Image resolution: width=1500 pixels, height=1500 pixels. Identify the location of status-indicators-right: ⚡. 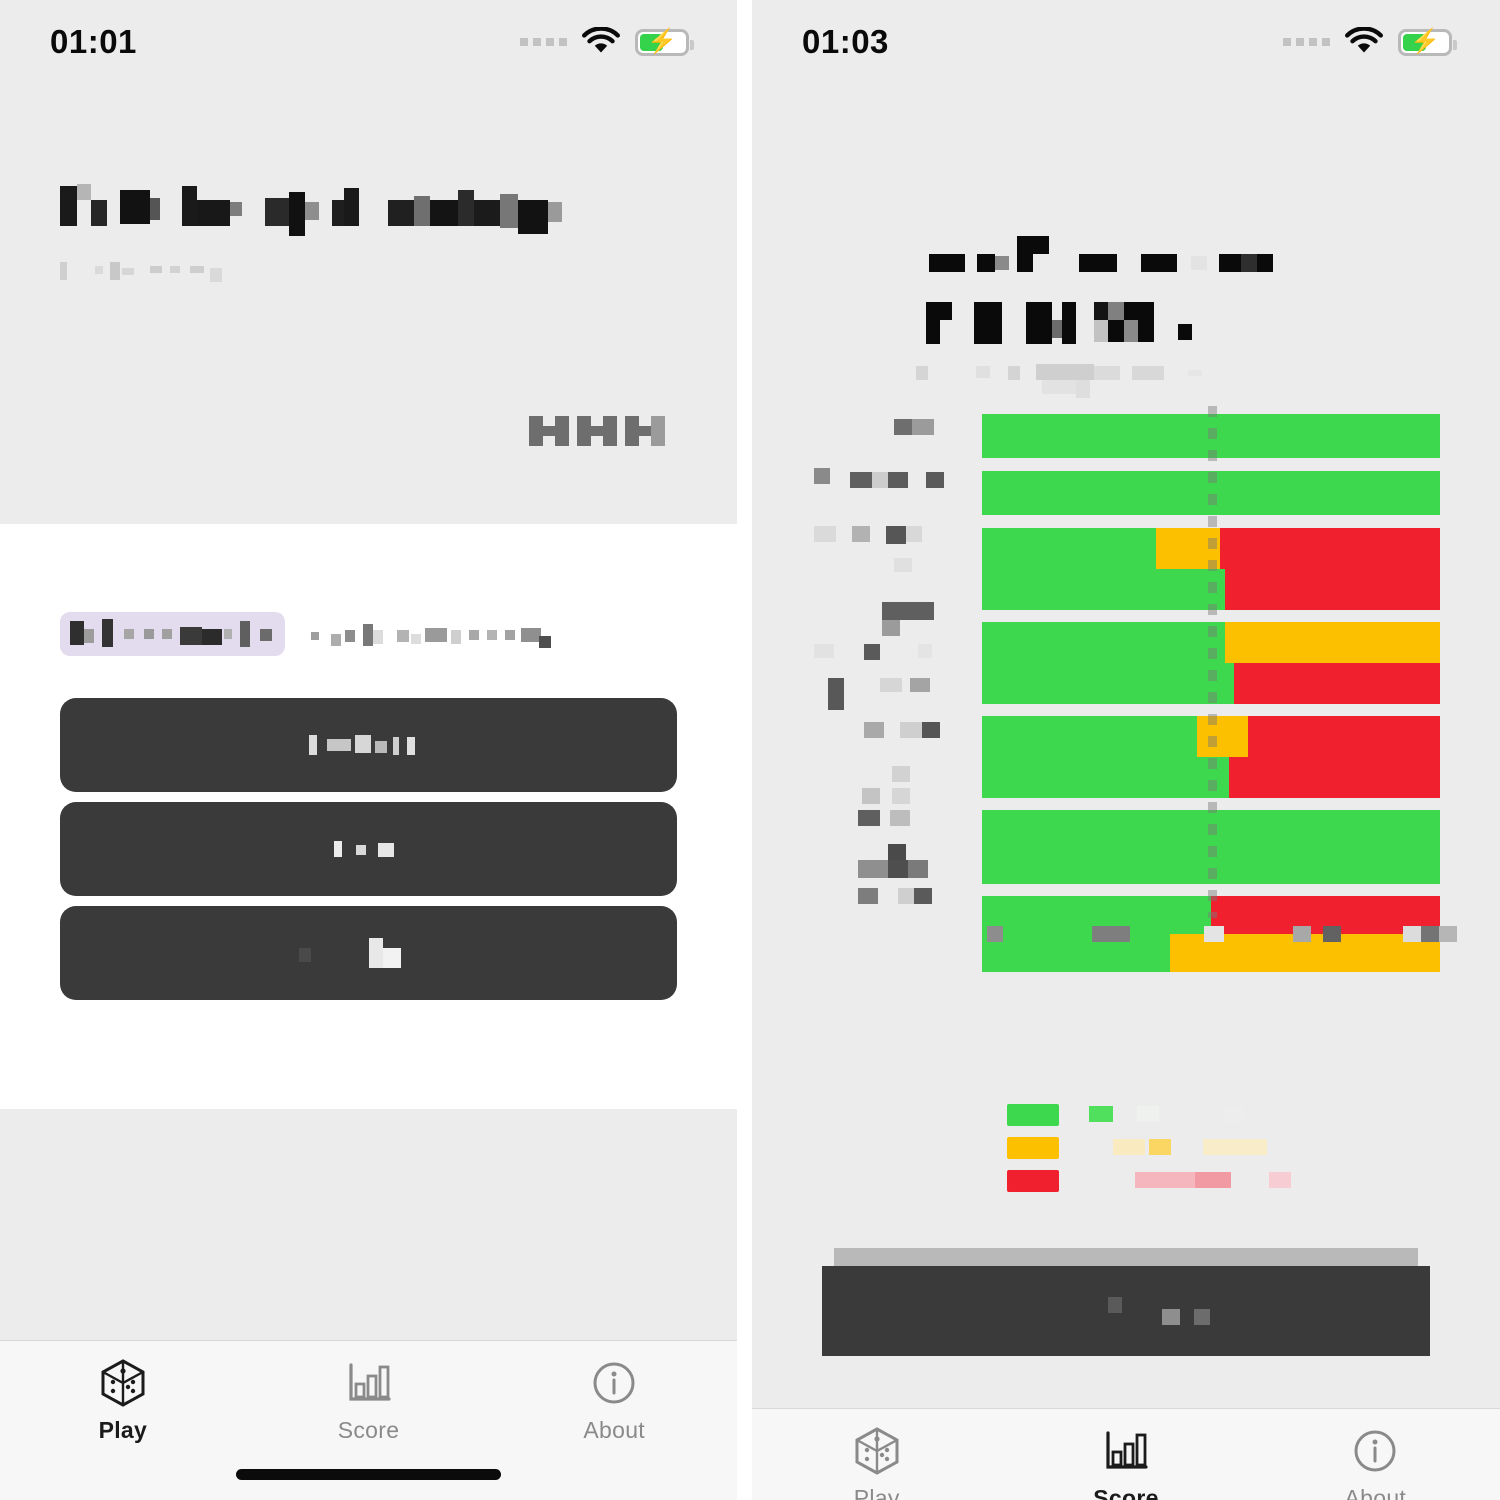
(1370, 42).